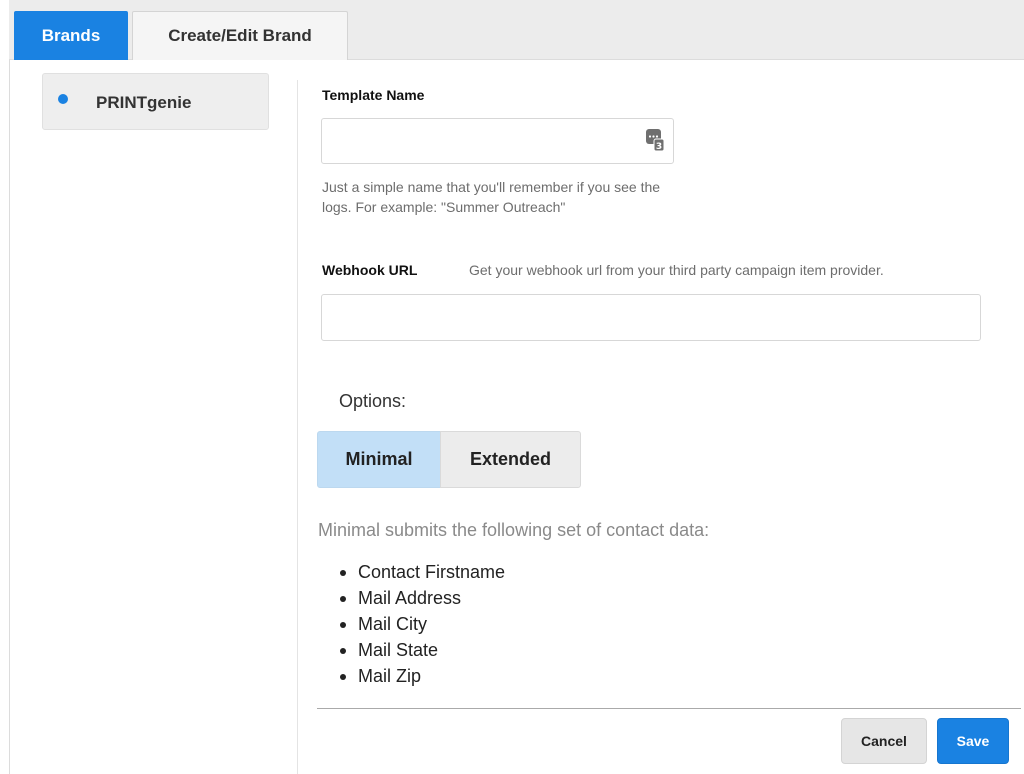 The image size is (1024, 774). I want to click on tab-brands: Brands, so click(71, 35).